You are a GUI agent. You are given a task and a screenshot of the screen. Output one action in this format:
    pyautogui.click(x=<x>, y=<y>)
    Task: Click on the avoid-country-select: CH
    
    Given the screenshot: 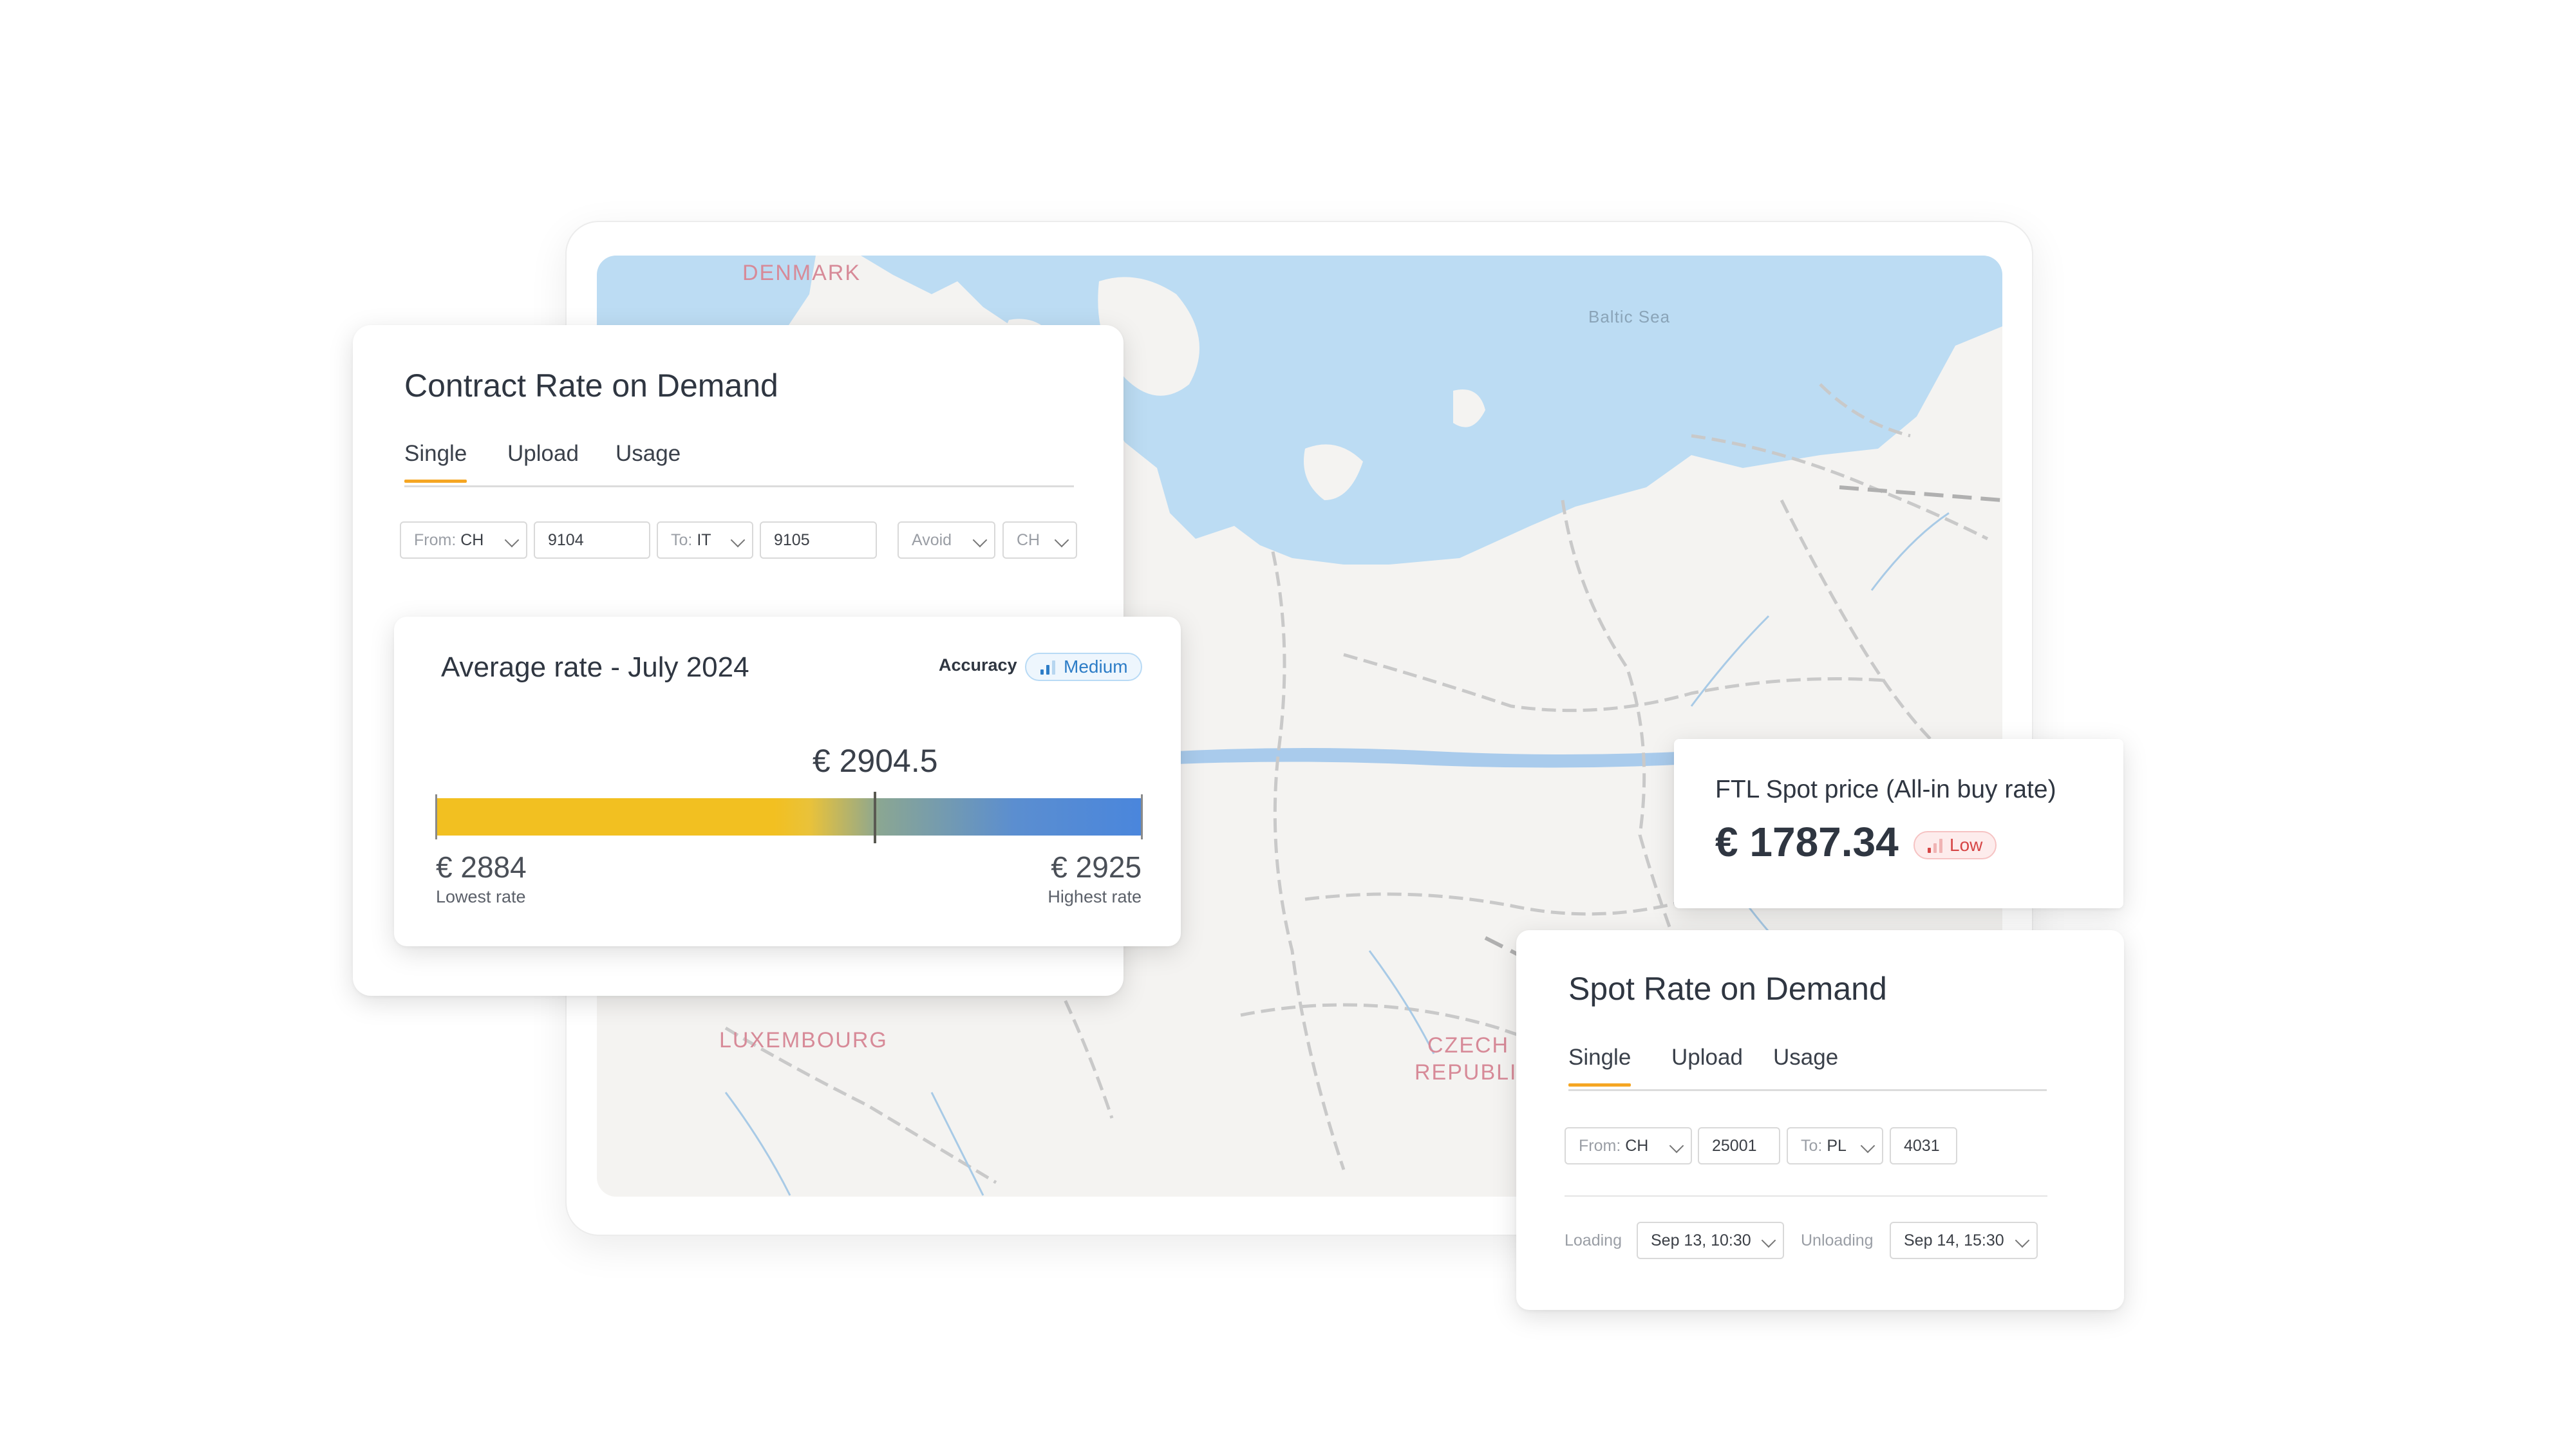 What is the action you would take?
    pyautogui.click(x=1039, y=540)
    